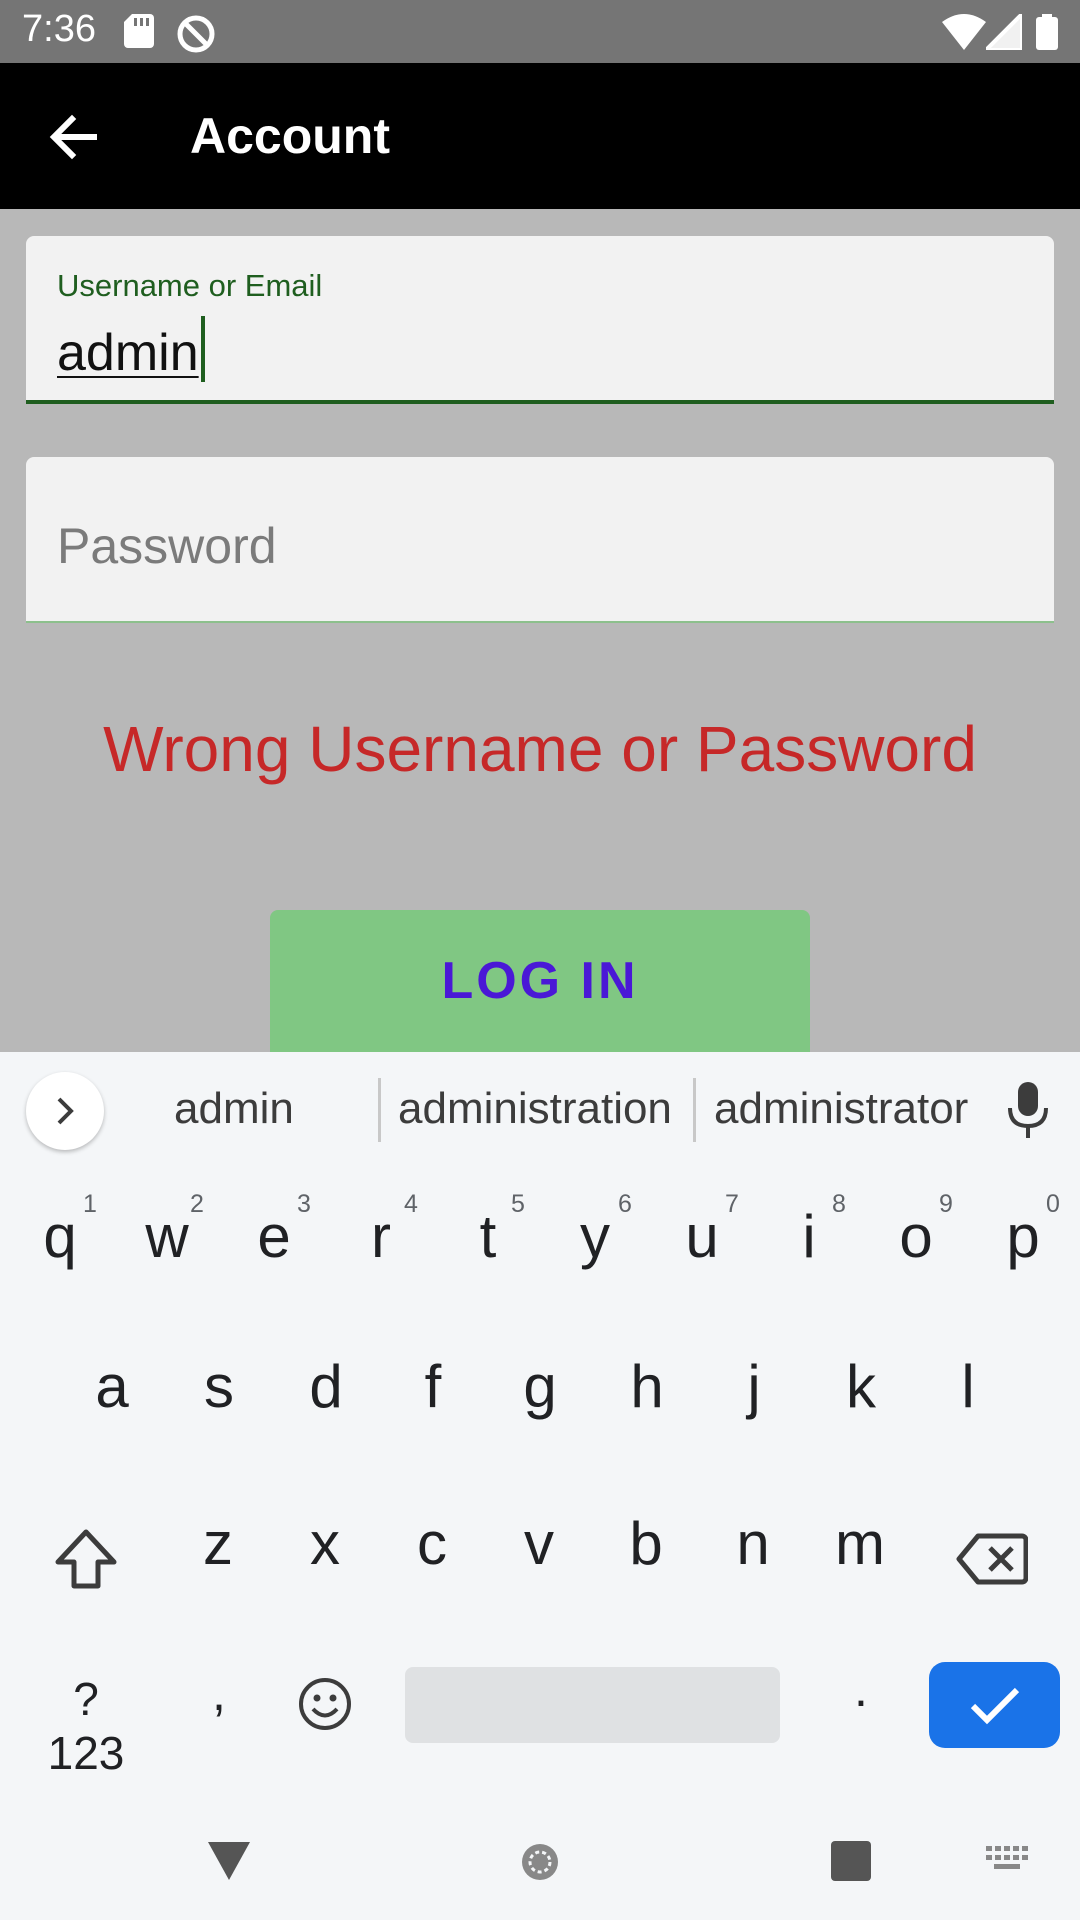  I want to click on text-cursor, so click(202, 349).